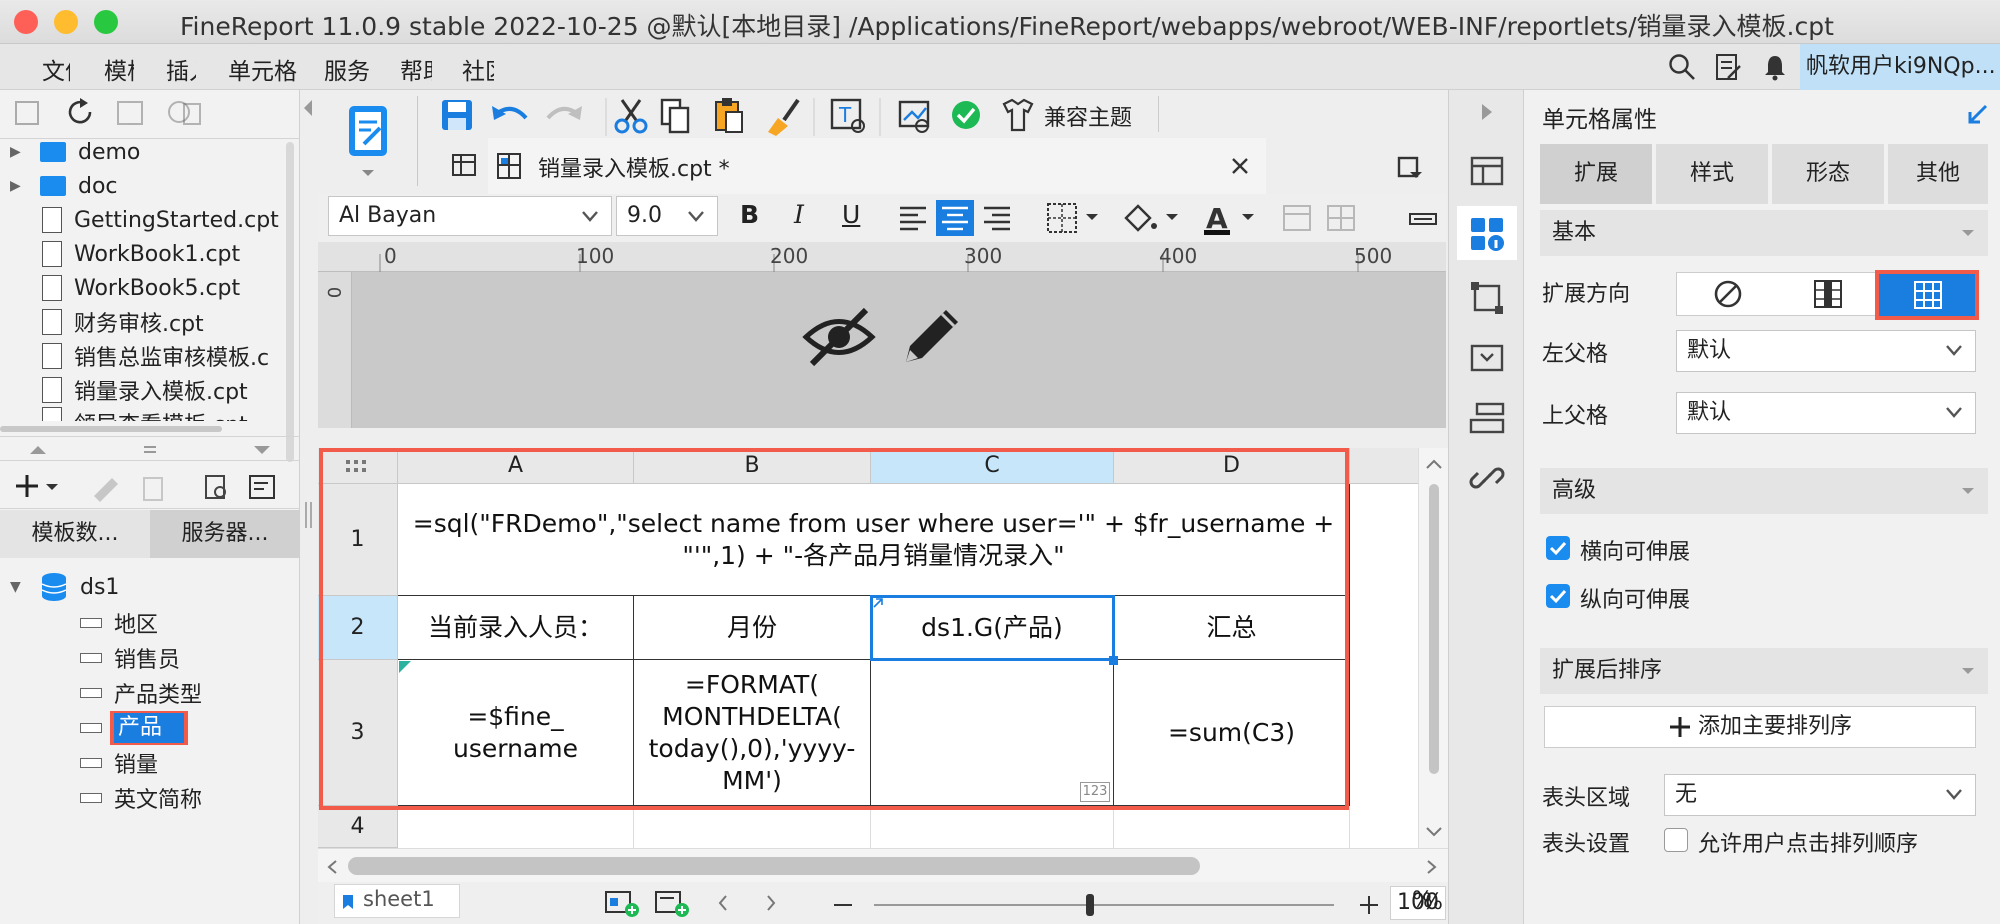  Describe the element at coordinates (145, 220) in the screenshot. I see `tree-file: GettingStarted.cpt` at that location.